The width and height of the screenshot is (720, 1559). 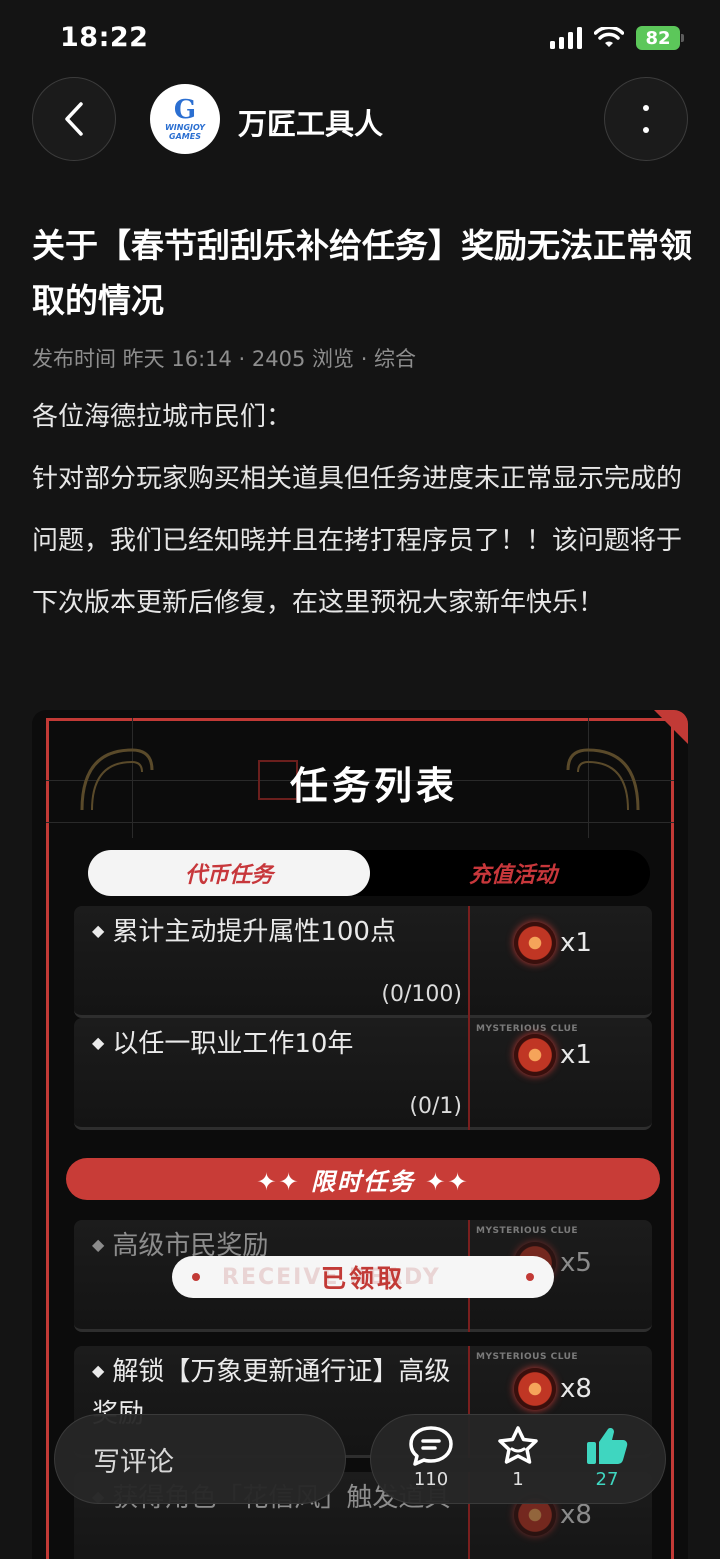 What do you see at coordinates (421, 994) in the screenshot?
I see `task-progress: (0/100)` at bounding box center [421, 994].